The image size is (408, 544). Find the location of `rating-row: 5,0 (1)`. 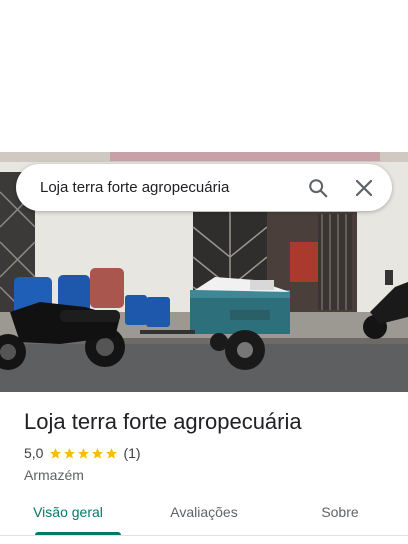

rating-row: 5,0 (1) is located at coordinates (209, 453).